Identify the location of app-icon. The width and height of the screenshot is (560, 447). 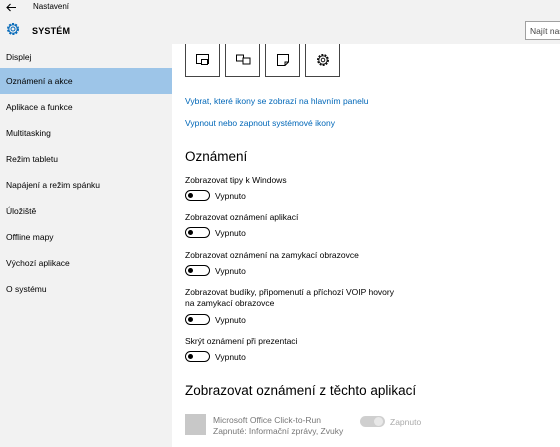
(195, 424).